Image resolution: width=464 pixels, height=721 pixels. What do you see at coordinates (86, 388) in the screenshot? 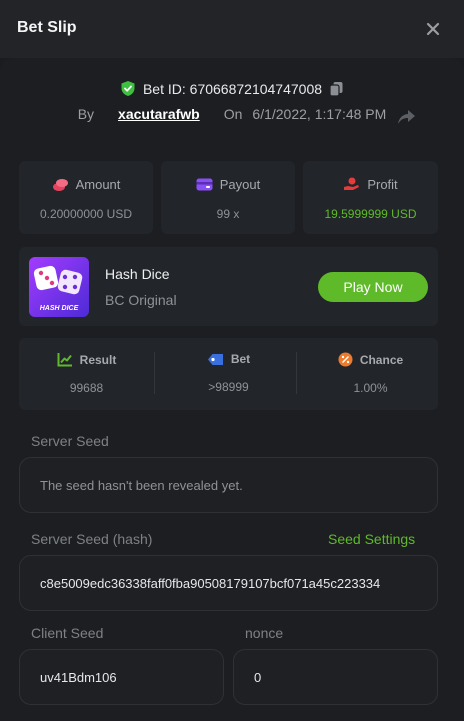
I see `result-value: 99688` at bounding box center [86, 388].